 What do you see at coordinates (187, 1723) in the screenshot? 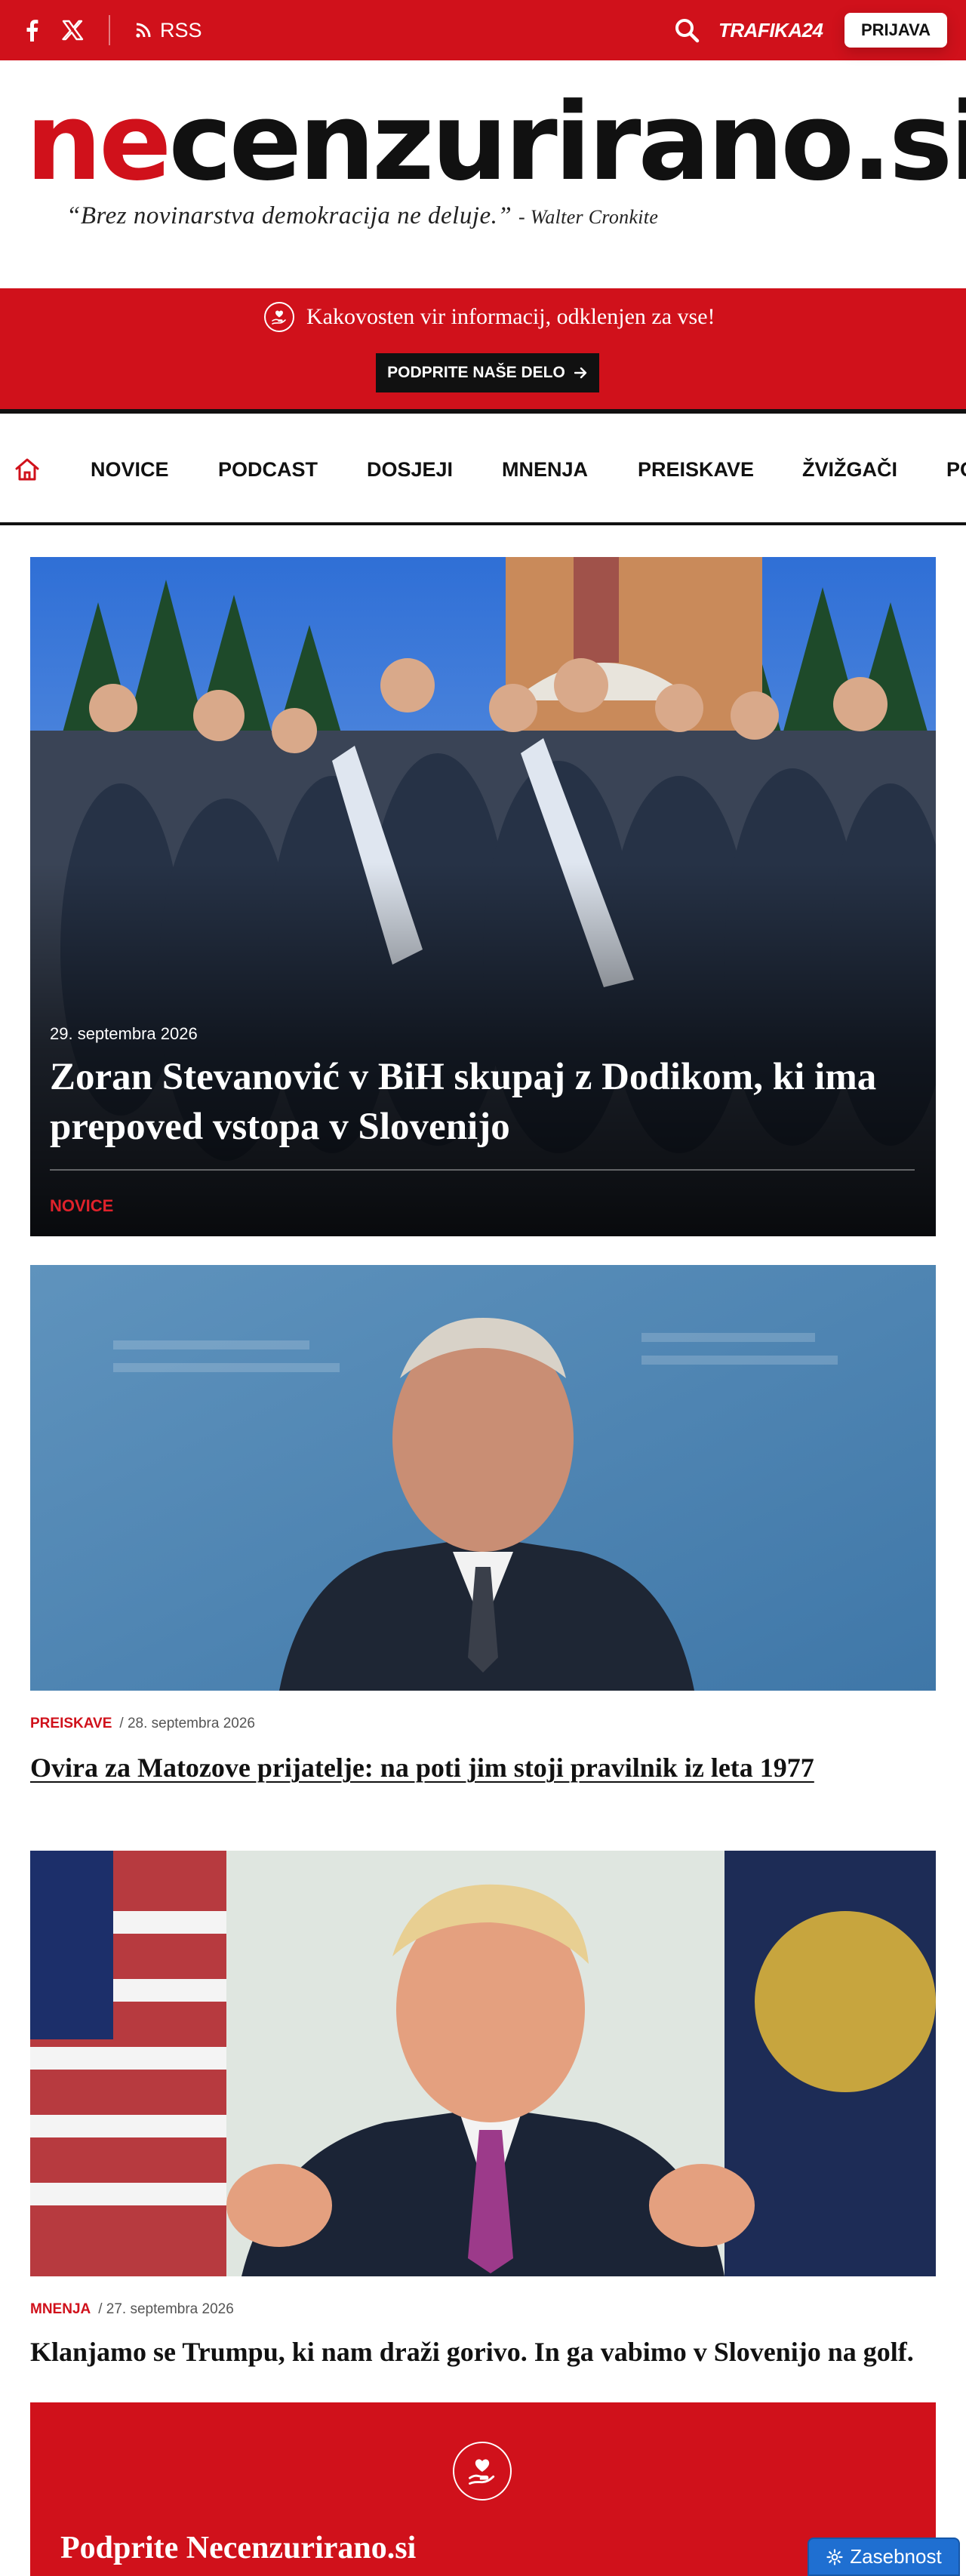
I see `article-date: / 28. septembra 2026` at bounding box center [187, 1723].